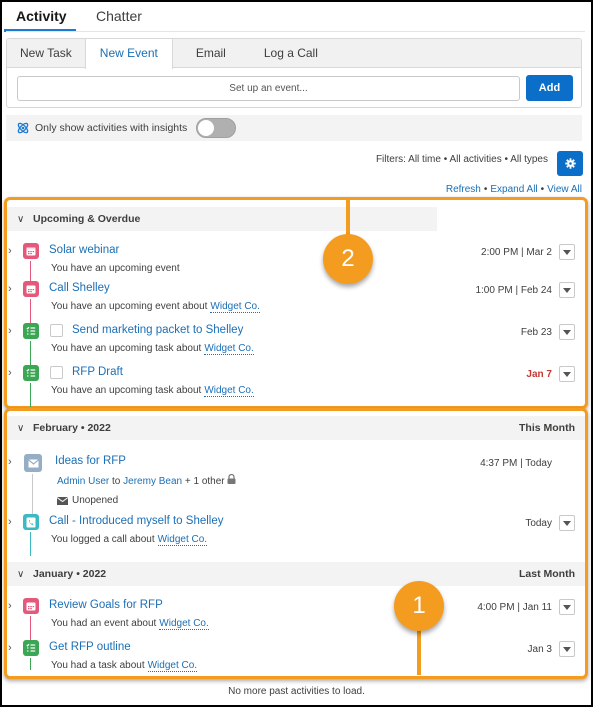  What do you see at coordinates (70, 574) in the screenshot?
I see `section-title: January • 2022` at bounding box center [70, 574].